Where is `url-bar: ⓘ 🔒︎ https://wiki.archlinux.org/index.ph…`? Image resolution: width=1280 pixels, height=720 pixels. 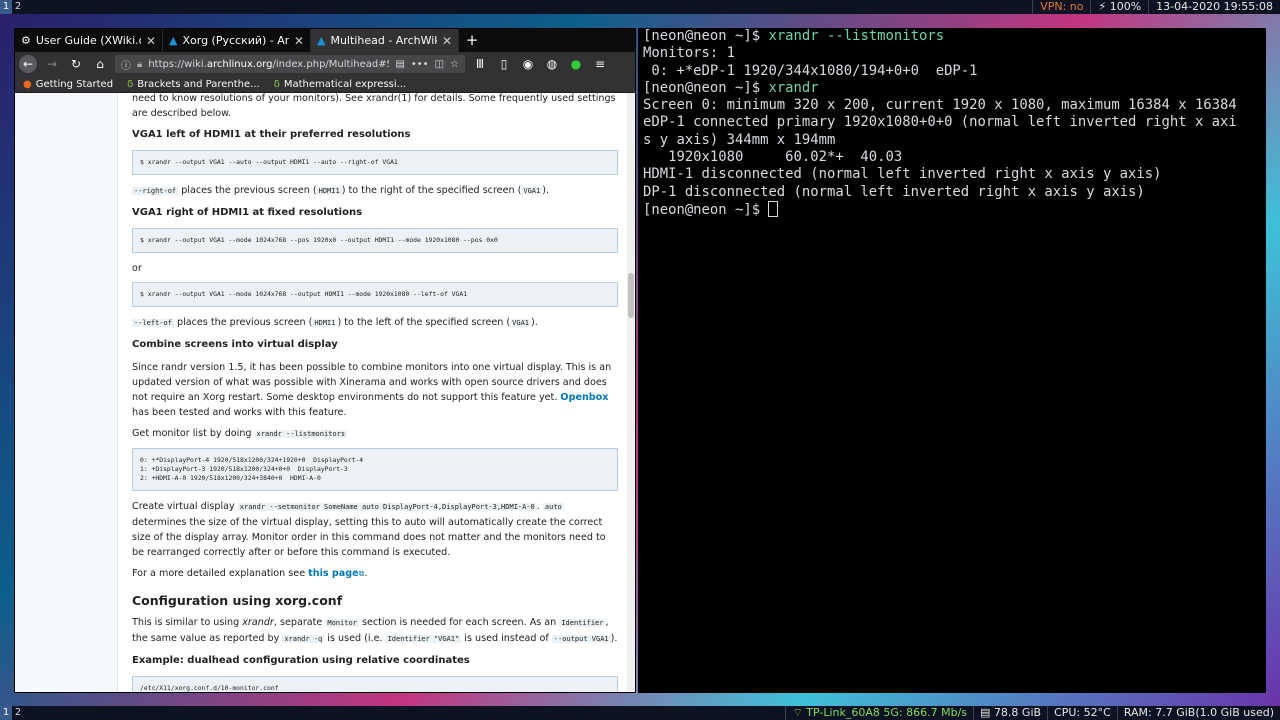
url-bar: ⓘ 🔒︎ https://wiki.archlinux.org/index.ph… is located at coordinates (290, 64).